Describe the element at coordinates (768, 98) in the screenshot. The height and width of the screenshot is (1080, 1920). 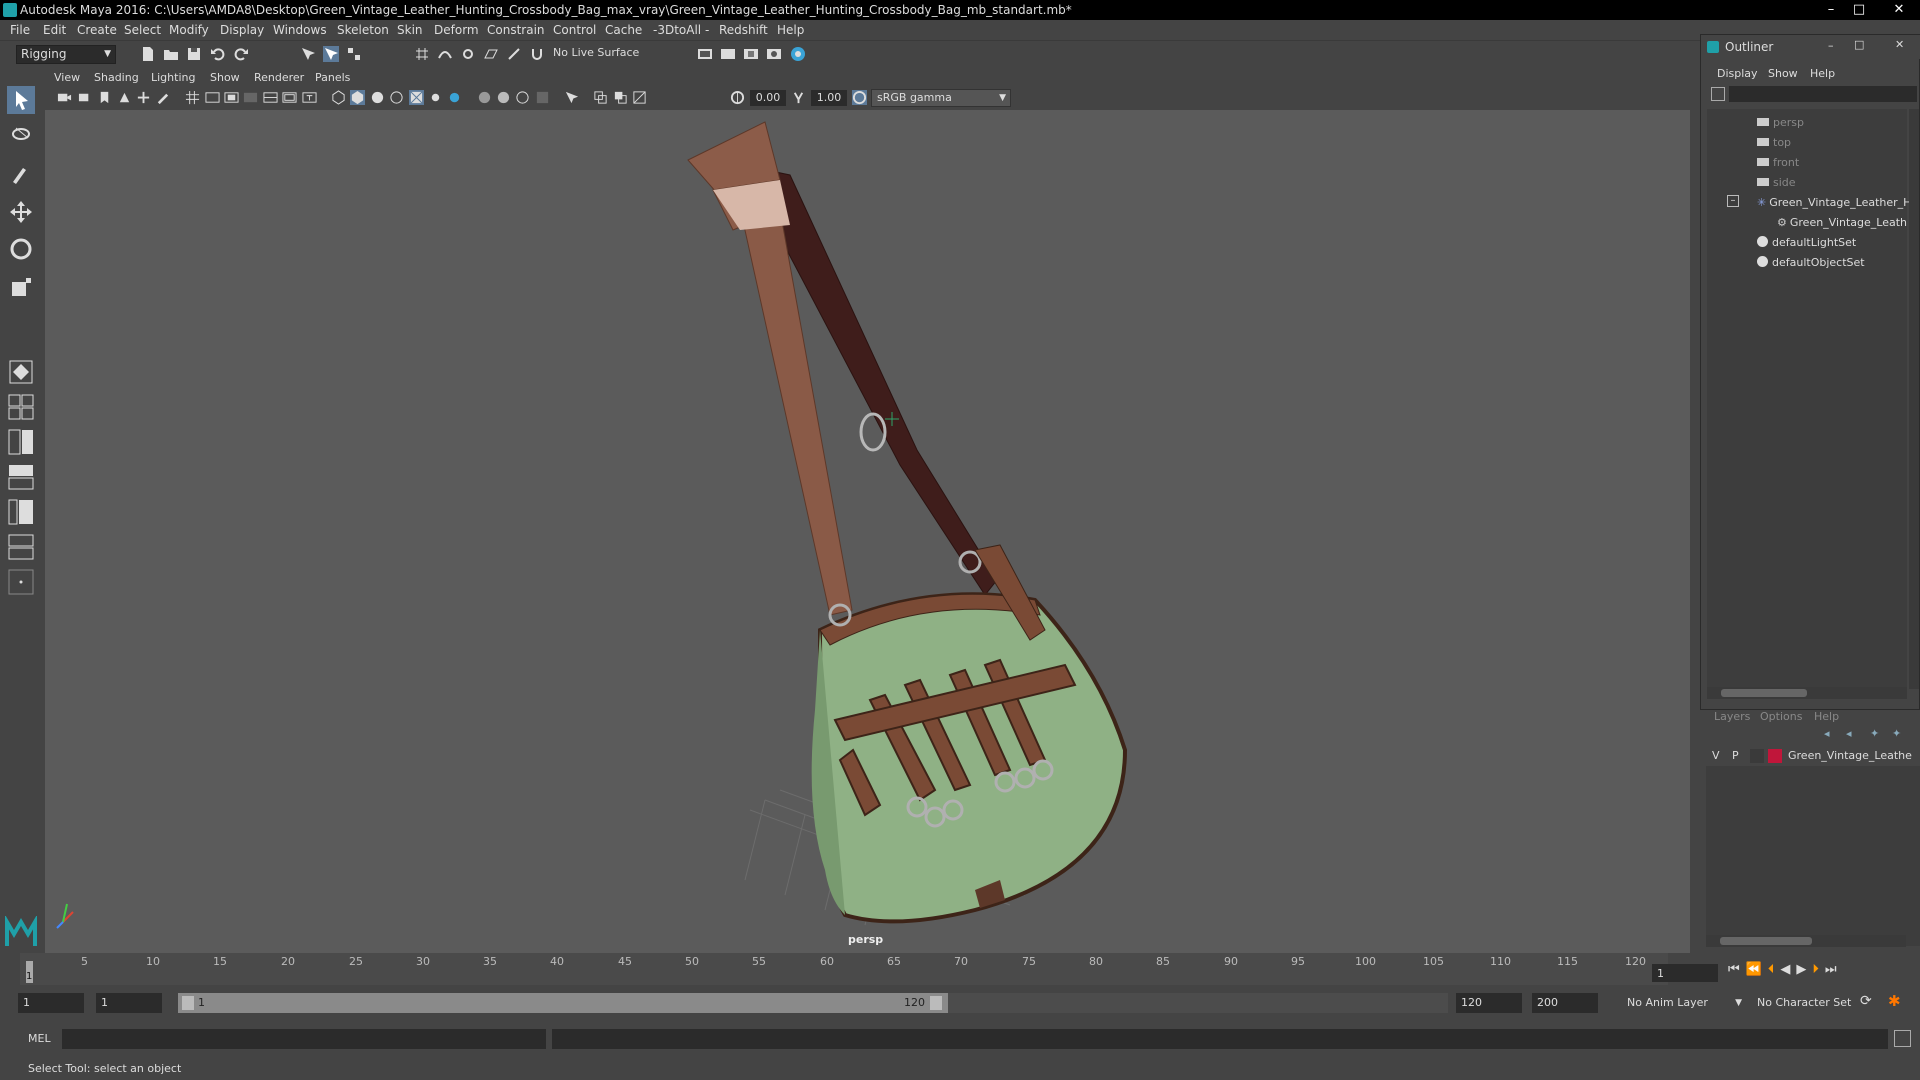
I see `exposure-field: 0.00` at that location.